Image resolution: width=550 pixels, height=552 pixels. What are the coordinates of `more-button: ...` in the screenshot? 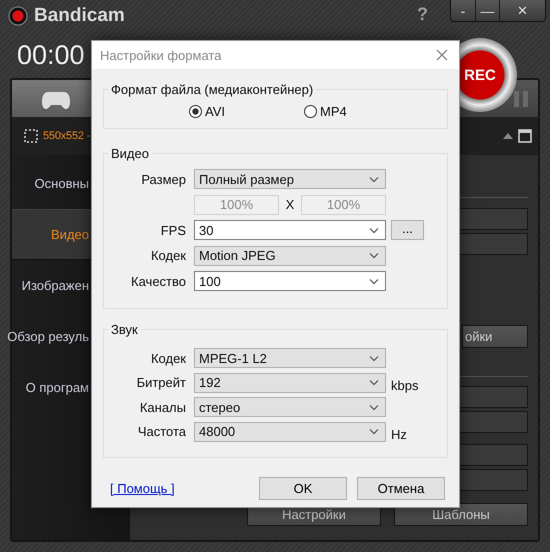 It's located at (407, 230).